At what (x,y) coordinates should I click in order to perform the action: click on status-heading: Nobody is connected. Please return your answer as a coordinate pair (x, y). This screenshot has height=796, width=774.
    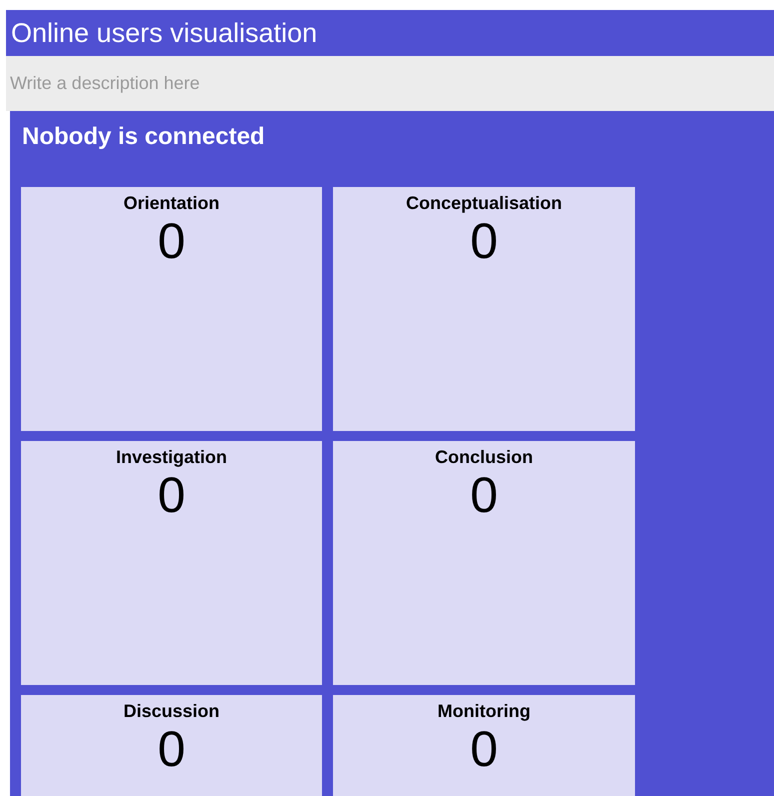
    Looking at the image, I should click on (143, 137).